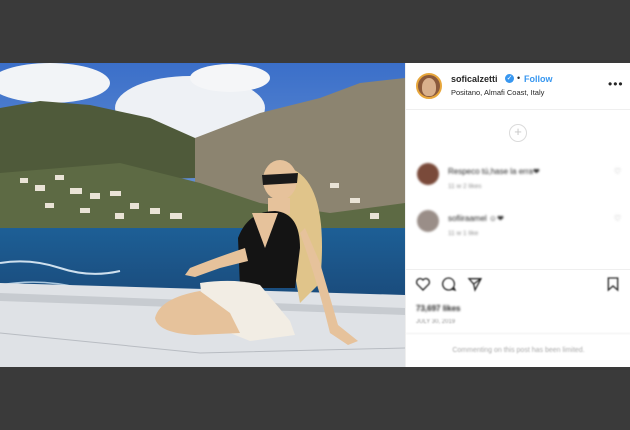 This screenshot has height=430, width=630. I want to click on like-count: 73,697 likes, so click(438, 308).